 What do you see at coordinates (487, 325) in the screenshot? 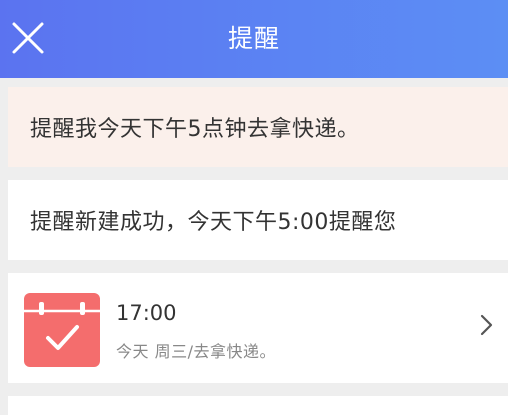
I see `chevron-right-icon` at bounding box center [487, 325].